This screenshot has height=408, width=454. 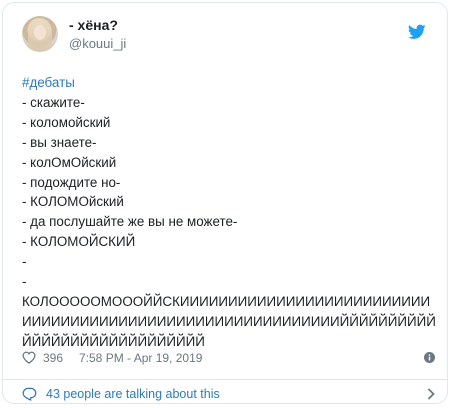 What do you see at coordinates (66, 122) in the screenshot?
I see `tweet-line: - коломойский` at bounding box center [66, 122].